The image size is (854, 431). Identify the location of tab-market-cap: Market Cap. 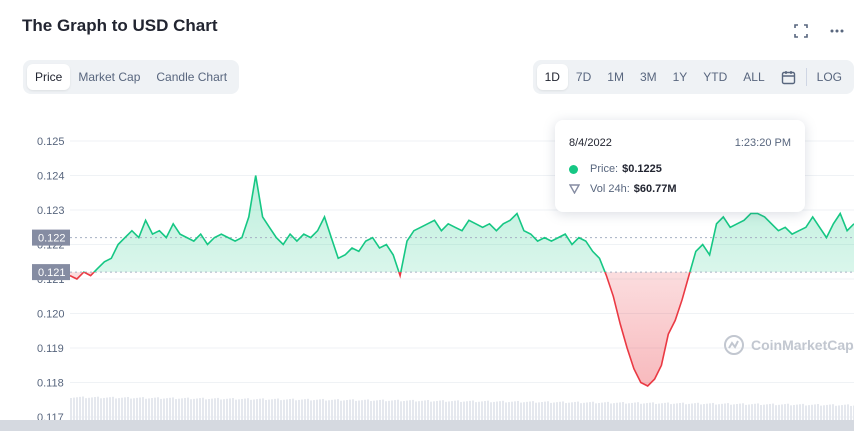
(109, 77).